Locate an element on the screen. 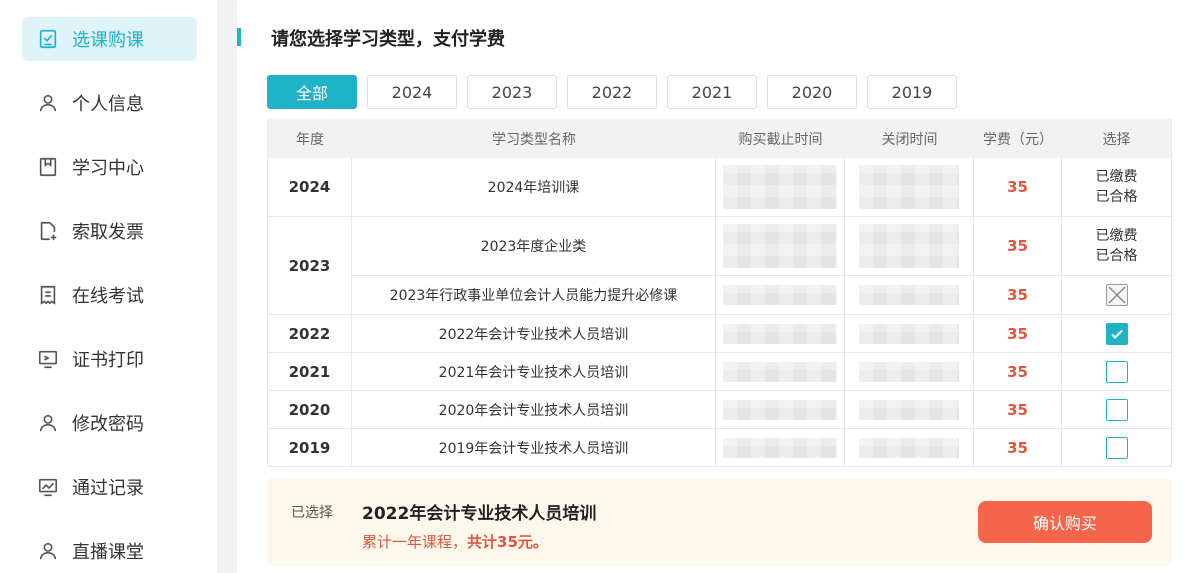 This screenshot has width=1193, height=573. row-name: 2020年会计专业技术人员培训 is located at coordinates (534, 409).